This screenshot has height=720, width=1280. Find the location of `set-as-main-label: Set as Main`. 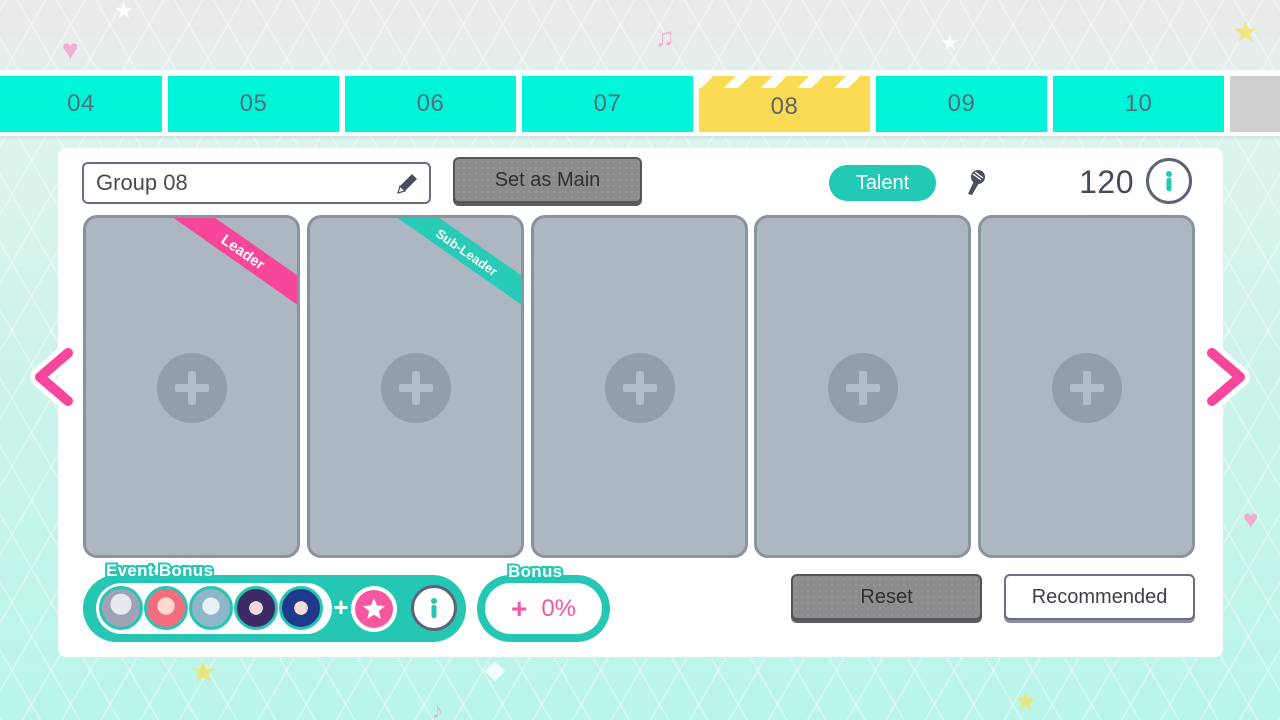

set-as-main-label: Set as Main is located at coordinates (547, 179).